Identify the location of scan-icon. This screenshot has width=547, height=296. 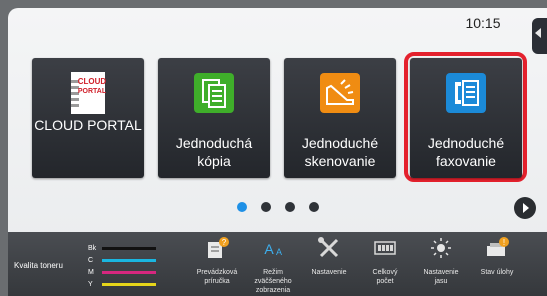
(340, 93).